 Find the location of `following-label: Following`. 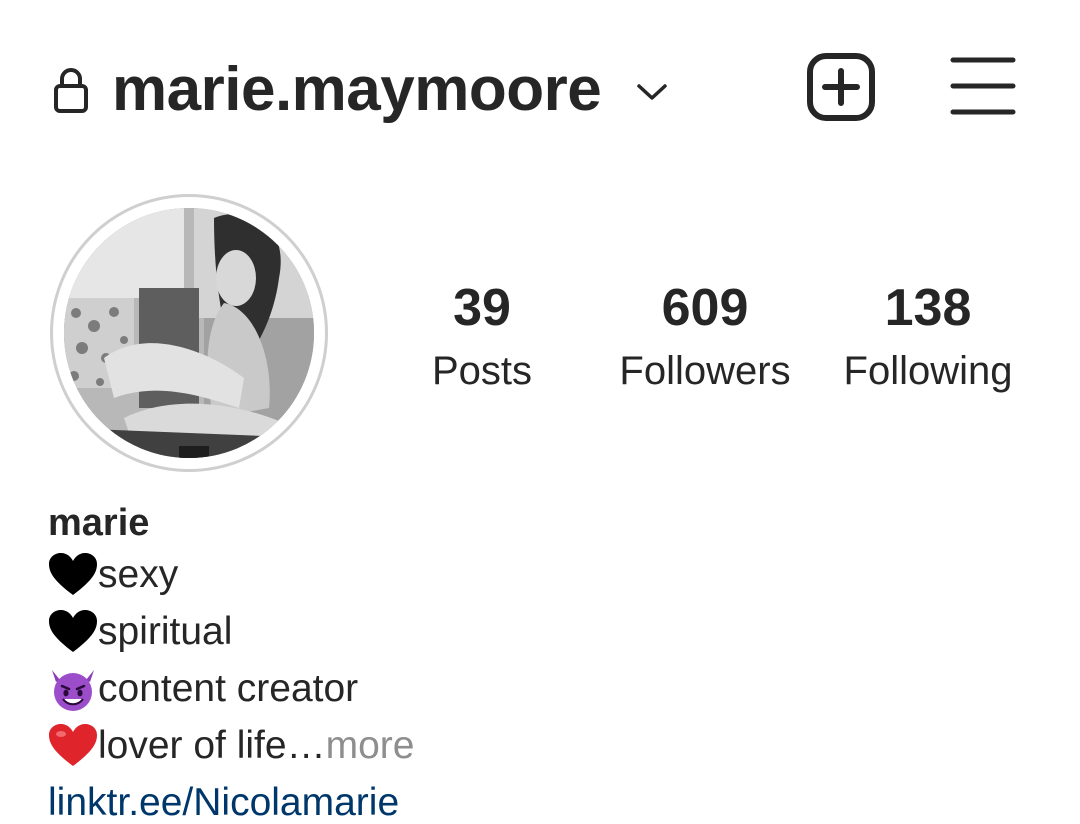

following-label: Following is located at coordinates (928, 371).